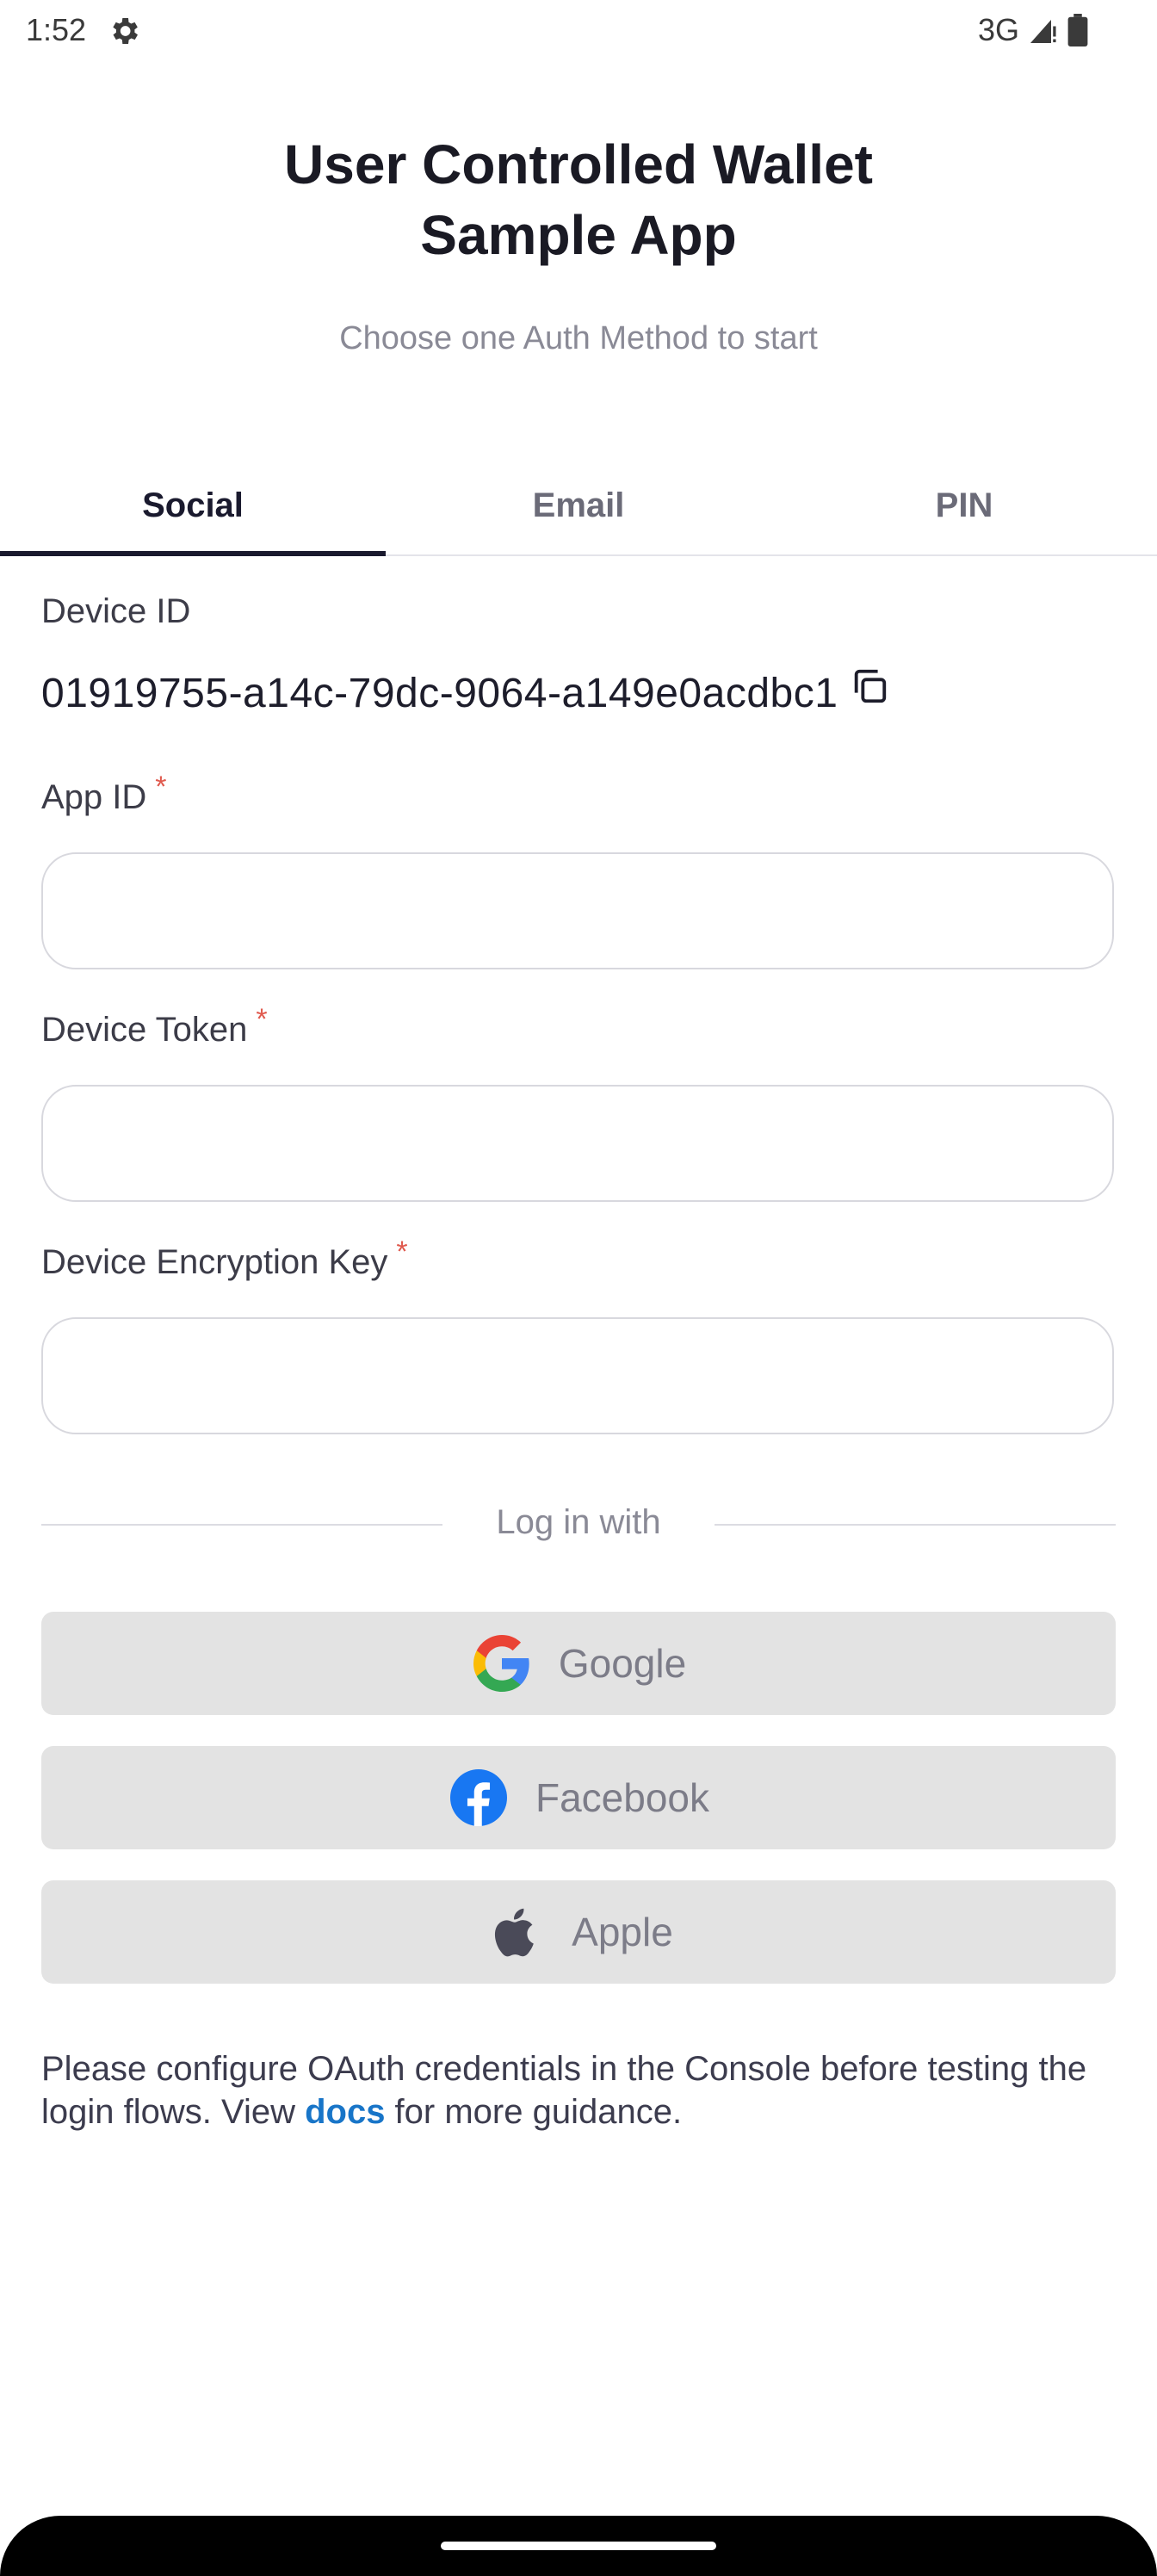  I want to click on status-bar: 1:52 3G, so click(579, 31).